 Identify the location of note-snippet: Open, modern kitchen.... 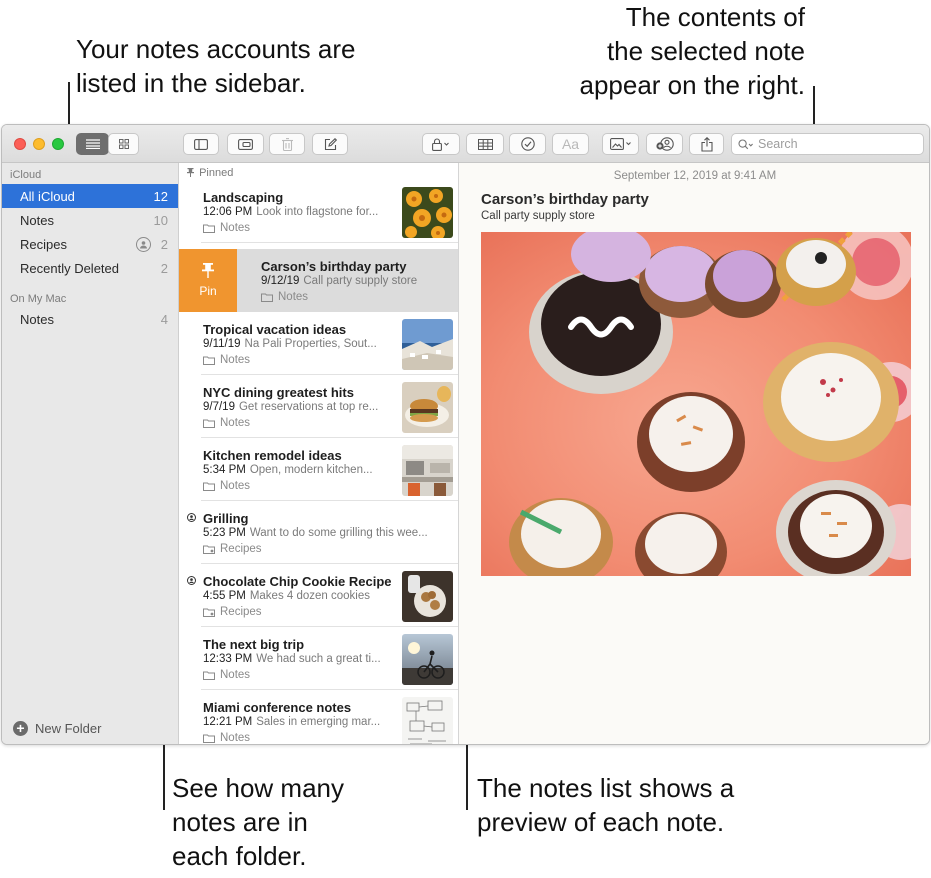
(311, 470).